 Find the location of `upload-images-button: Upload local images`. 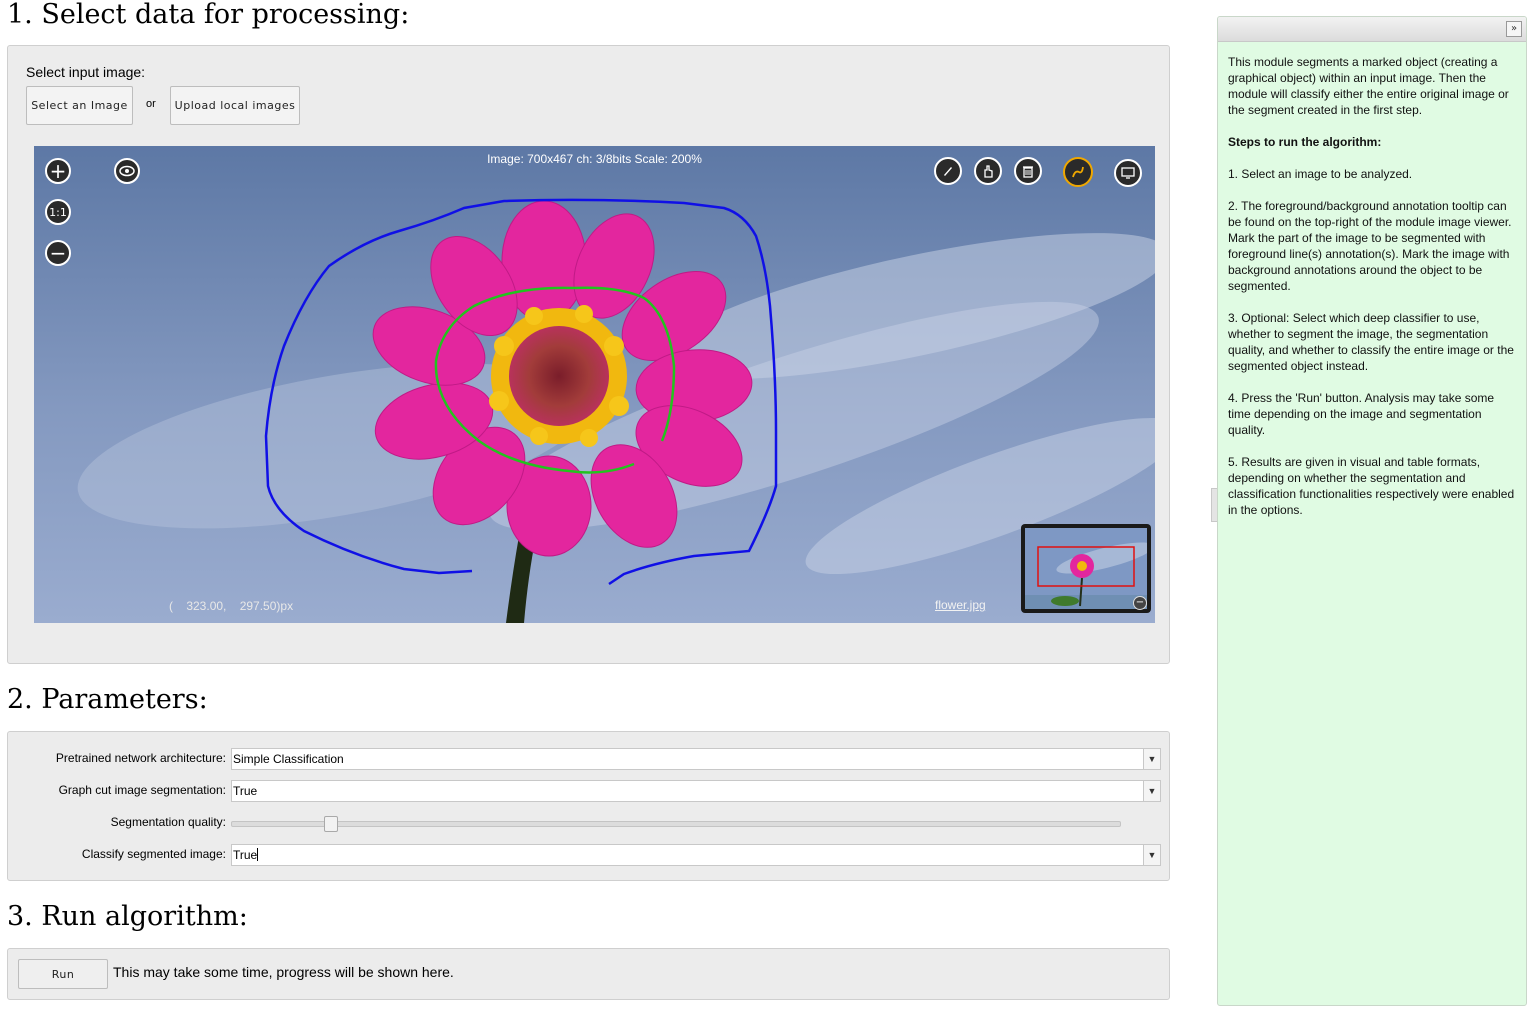

upload-images-button: Upload local images is located at coordinates (235, 105).